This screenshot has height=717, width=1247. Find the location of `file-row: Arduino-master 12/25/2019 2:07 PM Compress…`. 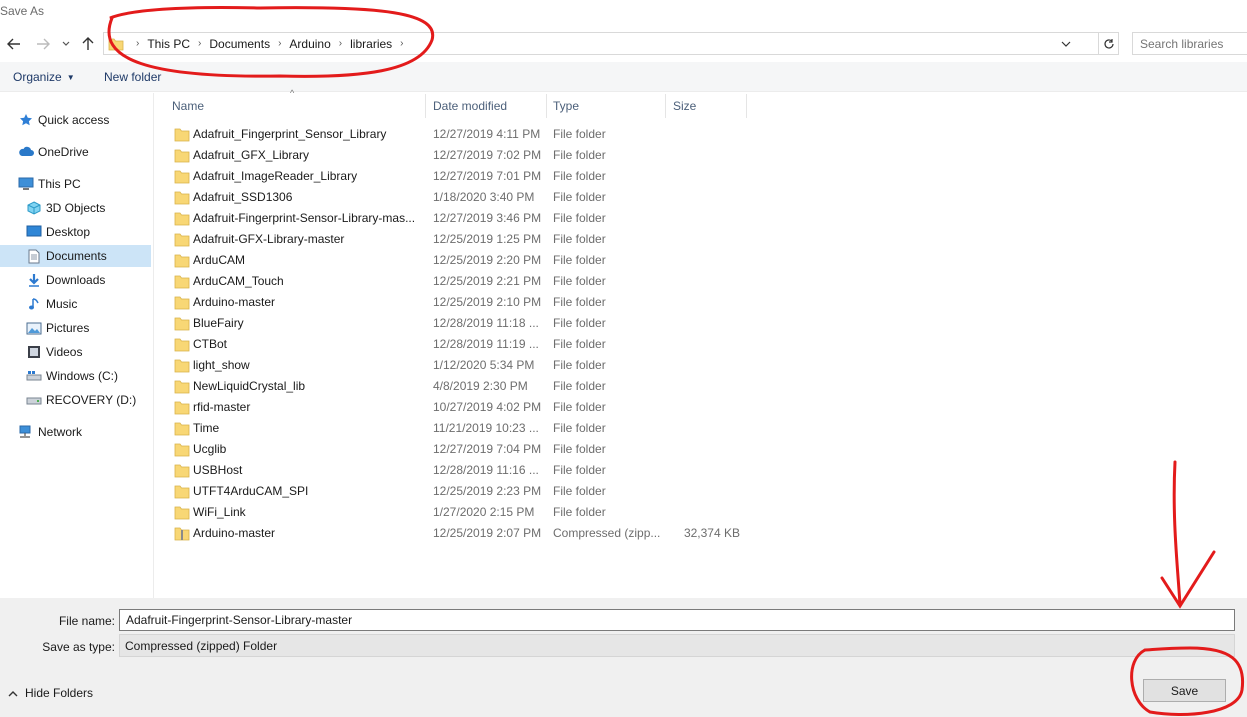

file-row: Arduino-master 12/25/2019 2:07 PM Compress… is located at coordinates (466, 533).